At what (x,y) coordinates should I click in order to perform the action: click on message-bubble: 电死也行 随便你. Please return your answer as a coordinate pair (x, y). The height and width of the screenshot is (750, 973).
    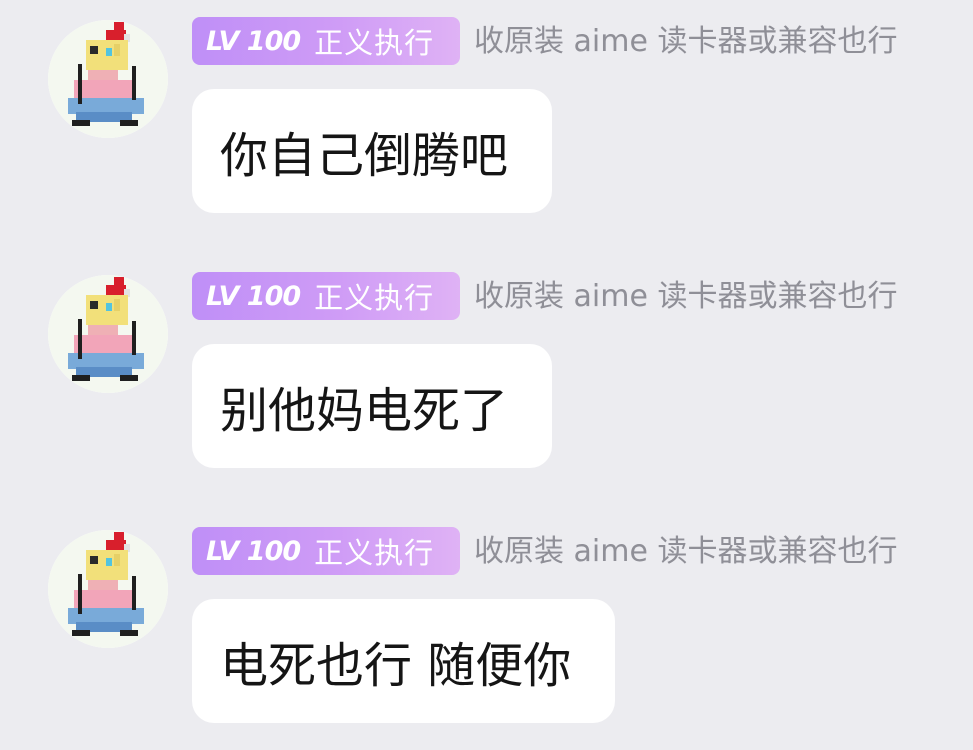
    Looking at the image, I should click on (403, 661).